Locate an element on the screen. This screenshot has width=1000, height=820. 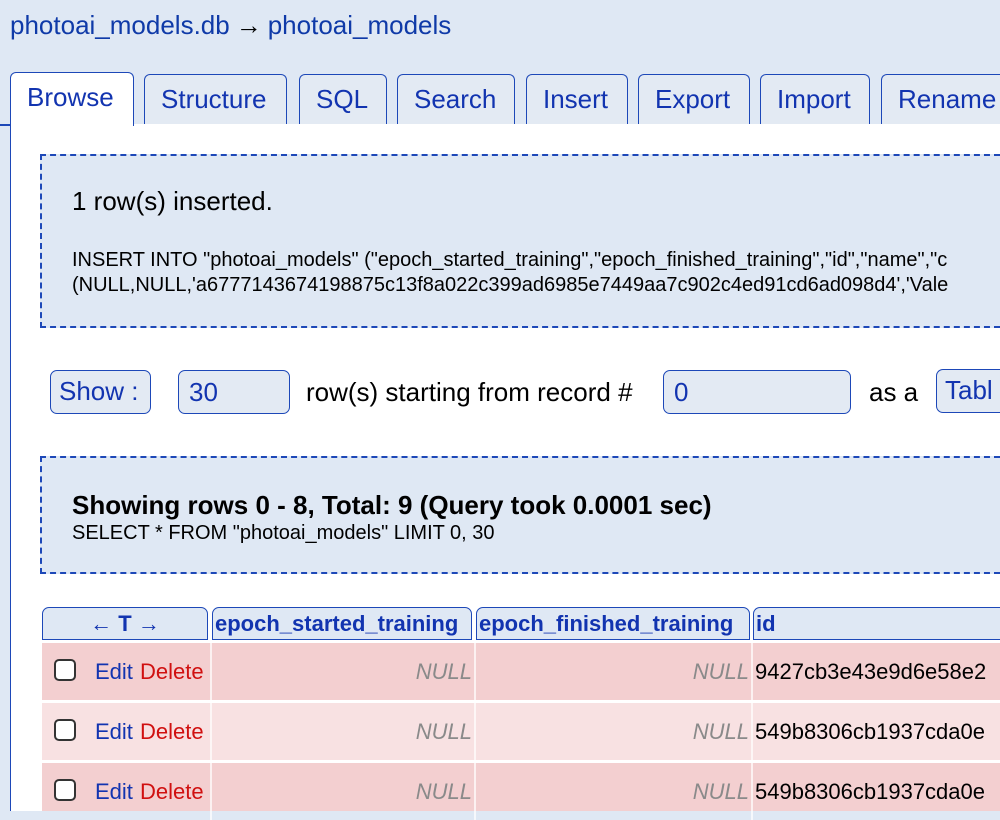
insert-message-title: 1 row(s) inserted. is located at coordinates (172, 201).